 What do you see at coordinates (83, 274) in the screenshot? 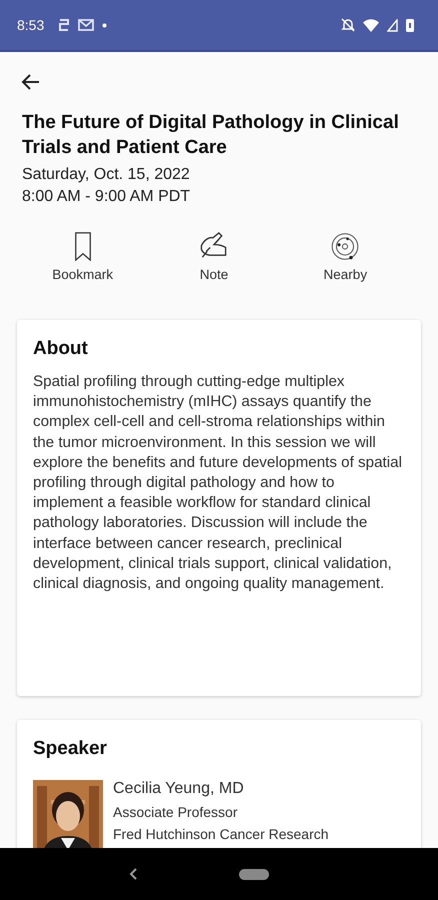
I see `action-label: Bookmark` at bounding box center [83, 274].